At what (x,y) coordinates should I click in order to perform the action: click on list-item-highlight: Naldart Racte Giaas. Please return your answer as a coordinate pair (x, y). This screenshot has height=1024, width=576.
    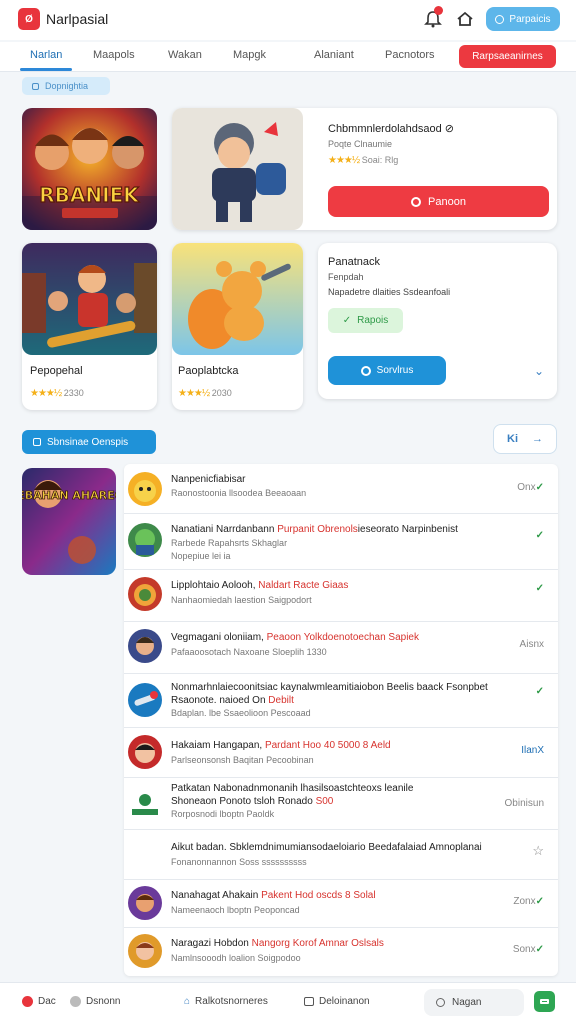
    Looking at the image, I should click on (303, 585).